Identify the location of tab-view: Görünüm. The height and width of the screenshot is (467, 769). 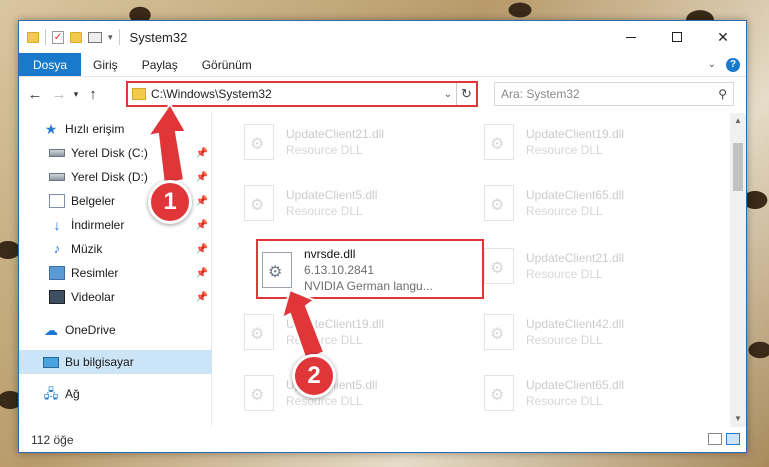
(227, 64).